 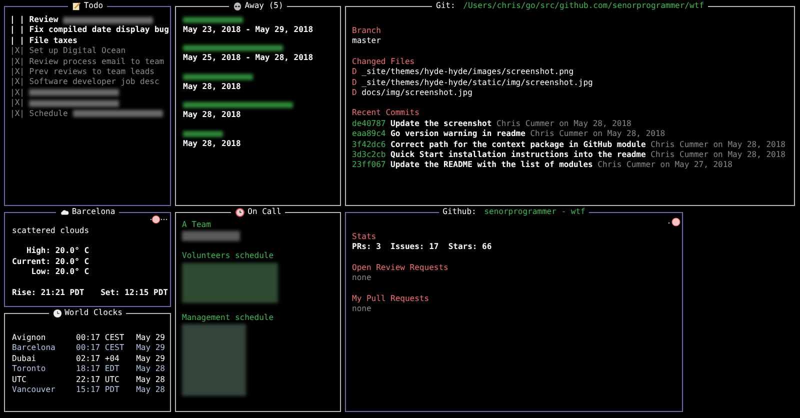 I want to click on weather-description: scattered clouds, so click(x=51, y=231).